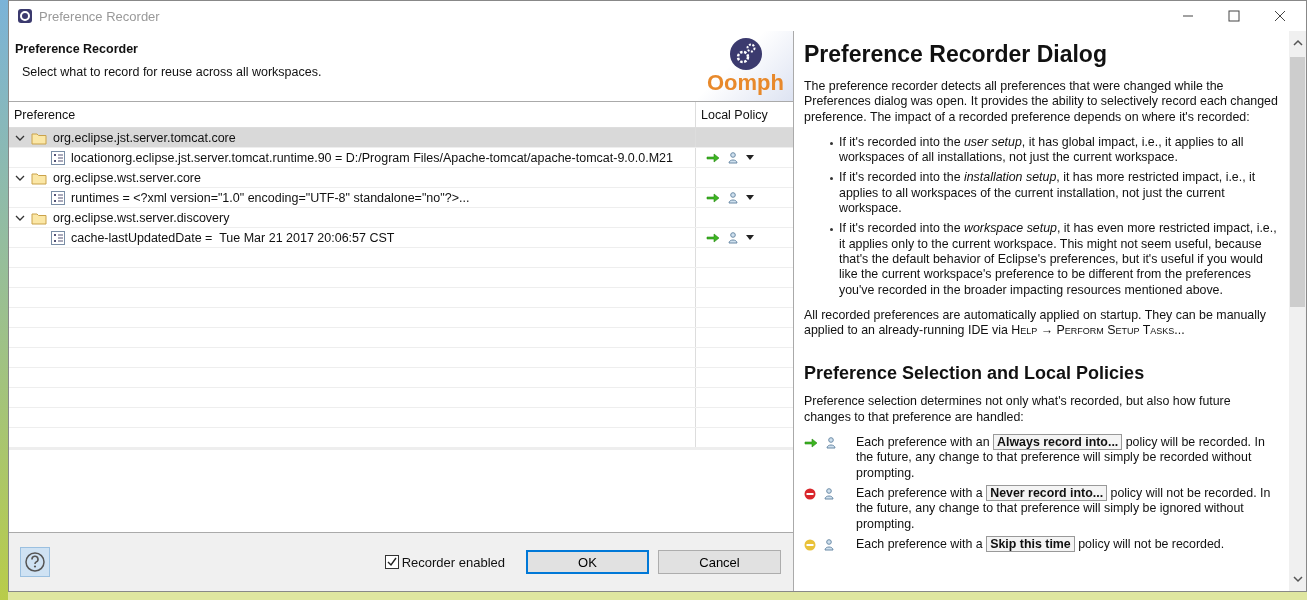 This screenshot has height=600, width=1307. Describe the element at coordinates (1297, 182) in the screenshot. I see `scrollbar-thumb` at that location.